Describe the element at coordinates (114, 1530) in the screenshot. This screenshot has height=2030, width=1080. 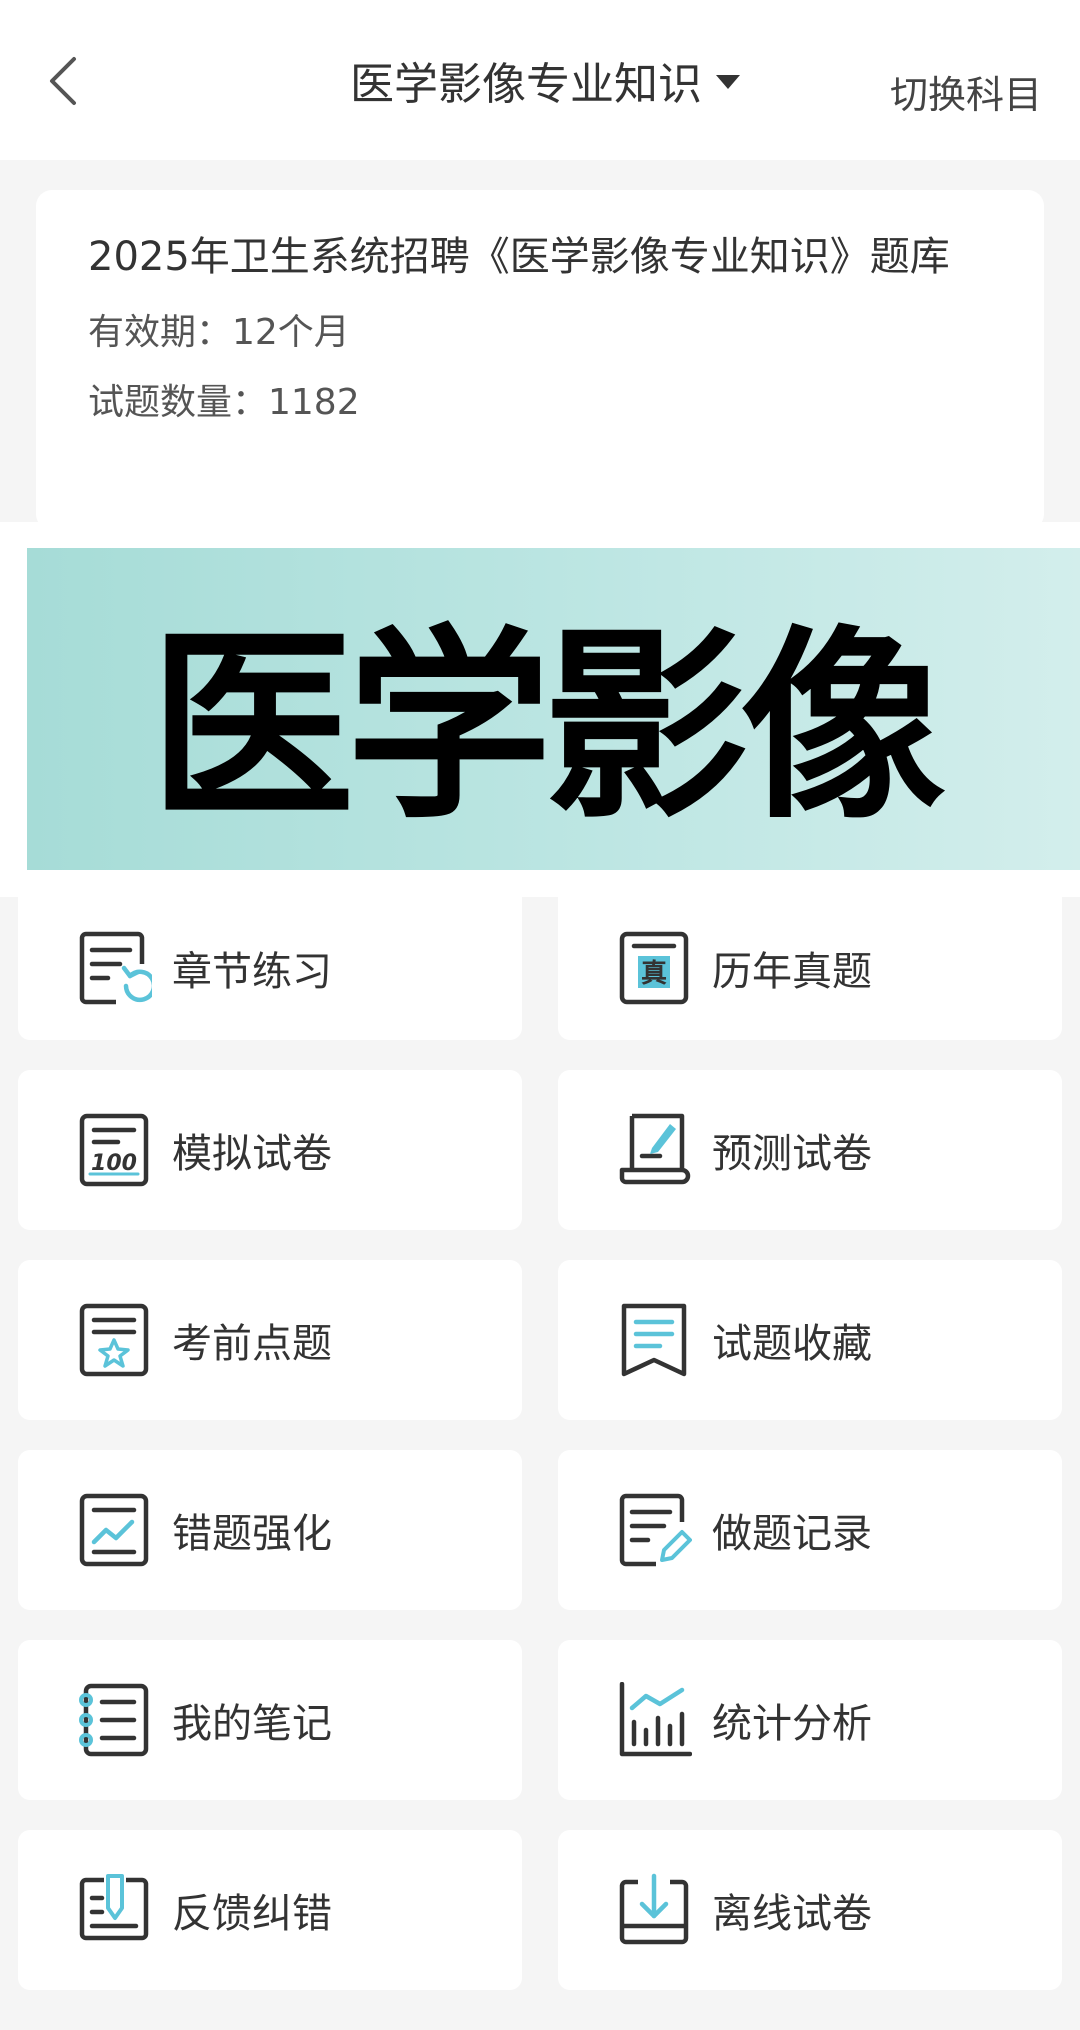
I see `wrong-questions-icon` at that location.